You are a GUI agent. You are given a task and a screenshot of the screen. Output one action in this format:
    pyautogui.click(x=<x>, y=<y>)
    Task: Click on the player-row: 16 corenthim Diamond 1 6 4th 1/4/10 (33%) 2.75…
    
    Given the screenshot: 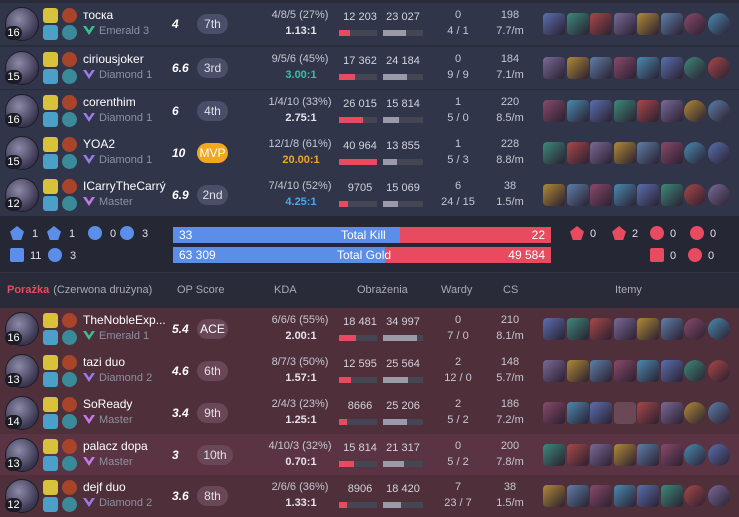 What is the action you would take?
    pyautogui.click(x=369, y=111)
    